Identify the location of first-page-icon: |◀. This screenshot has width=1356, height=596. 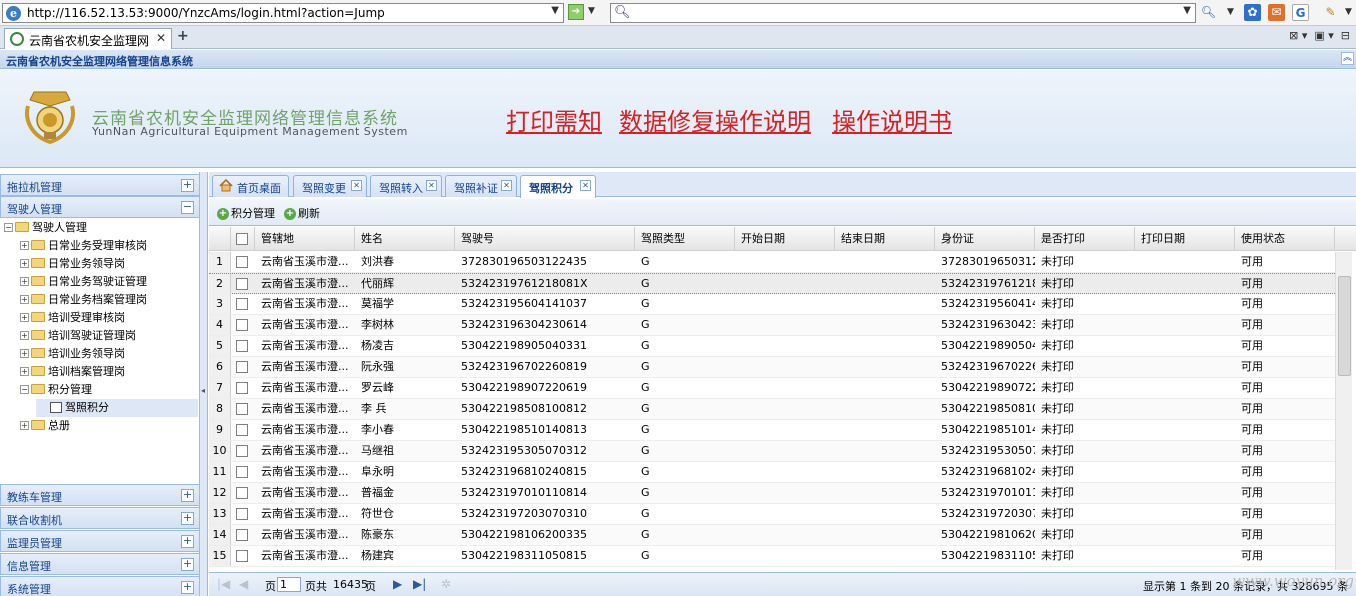
(223, 584).